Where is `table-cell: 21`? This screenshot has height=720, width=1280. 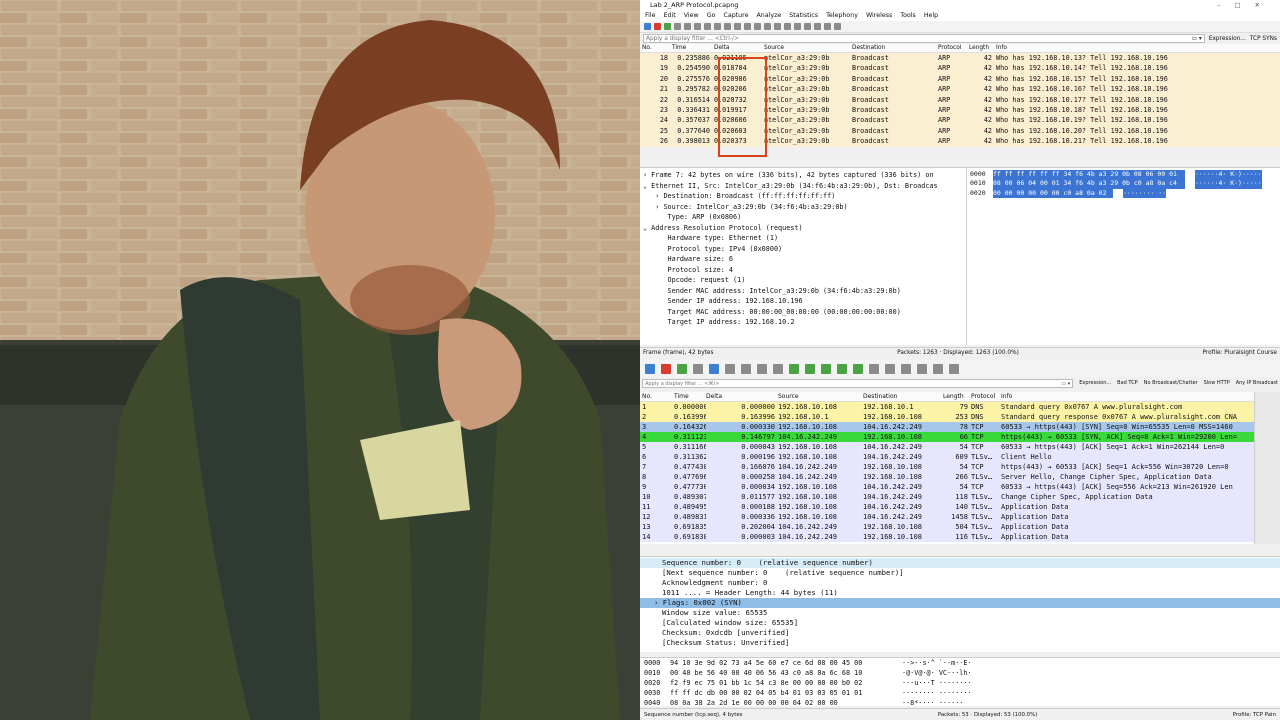 table-cell: 21 is located at coordinates (663, 89).